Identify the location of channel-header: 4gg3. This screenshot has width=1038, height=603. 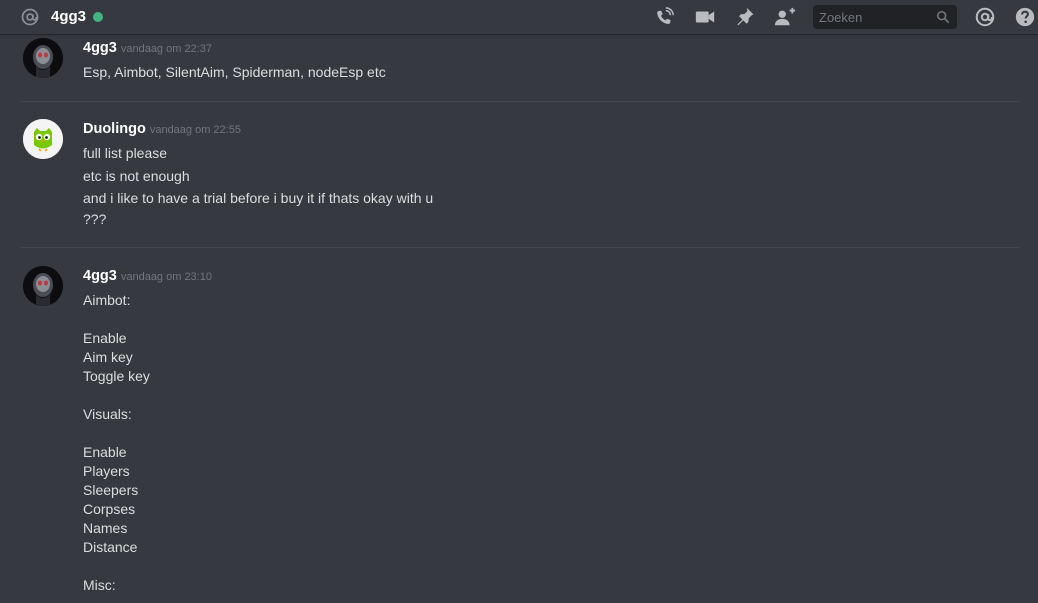
(519, 17).